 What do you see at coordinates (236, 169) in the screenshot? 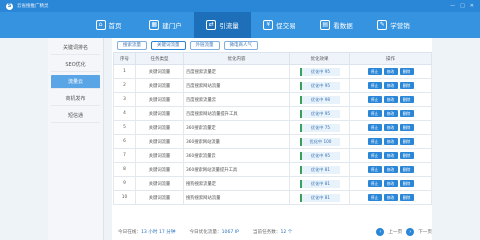
I see `row-content: 360搜索网站流量提升工具` at bounding box center [236, 169].